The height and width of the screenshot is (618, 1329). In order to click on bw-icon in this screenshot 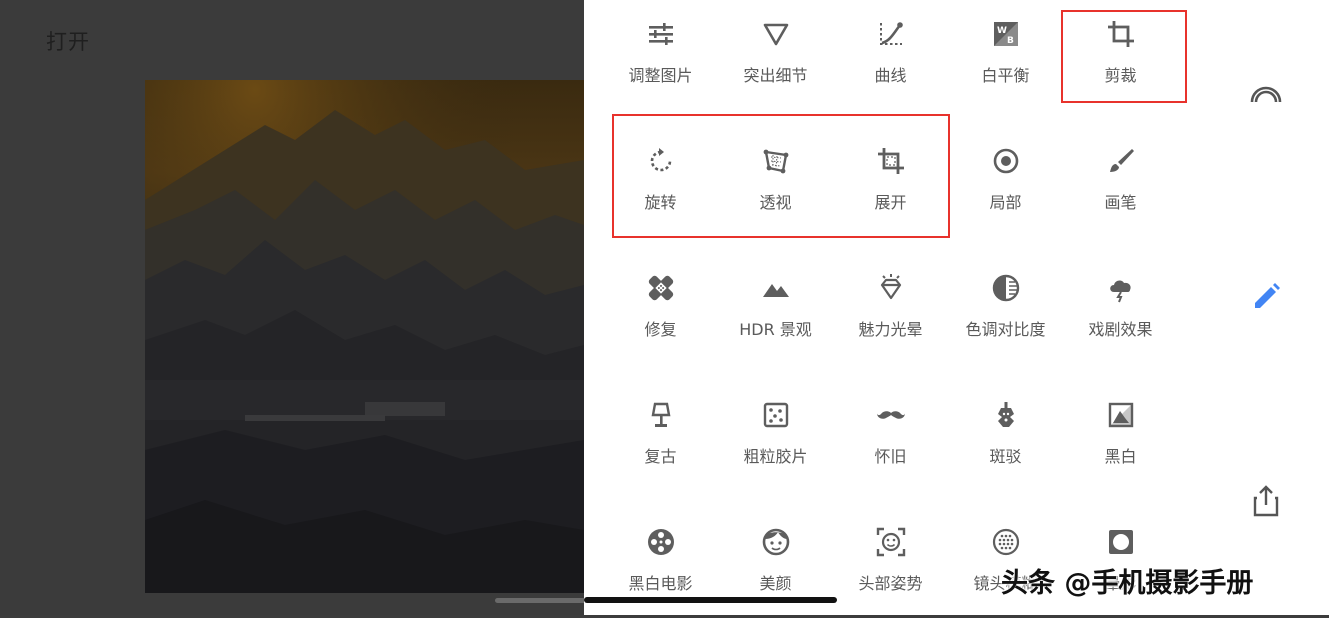, I will do `click(1121, 415)`.